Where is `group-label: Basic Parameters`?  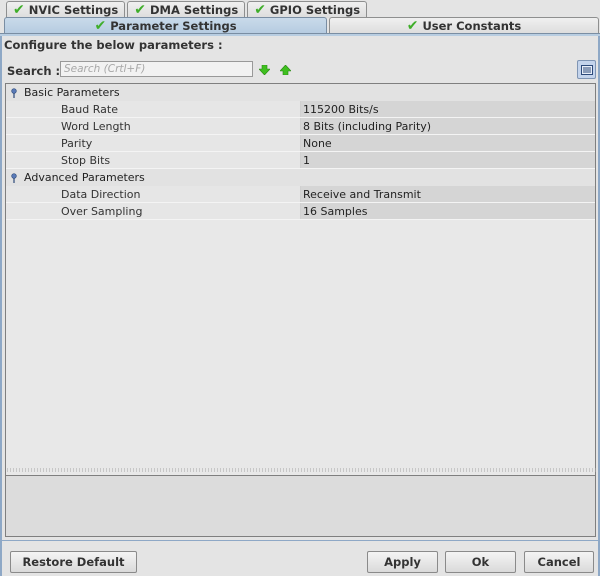 group-label: Basic Parameters is located at coordinates (72, 92).